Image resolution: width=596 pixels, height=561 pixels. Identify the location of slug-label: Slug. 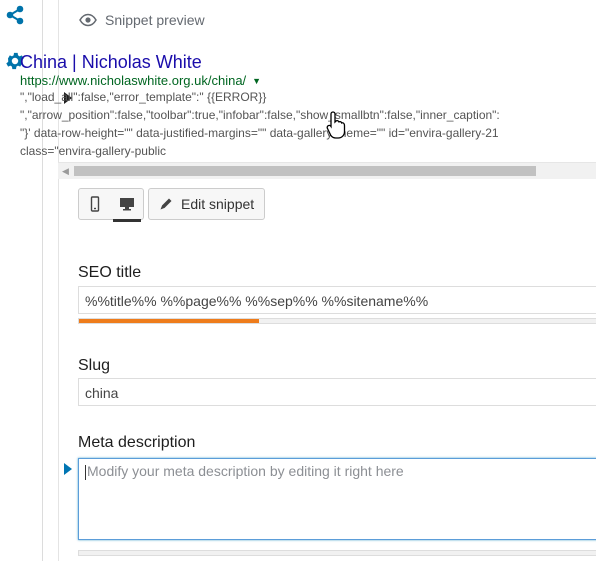
(94, 365).